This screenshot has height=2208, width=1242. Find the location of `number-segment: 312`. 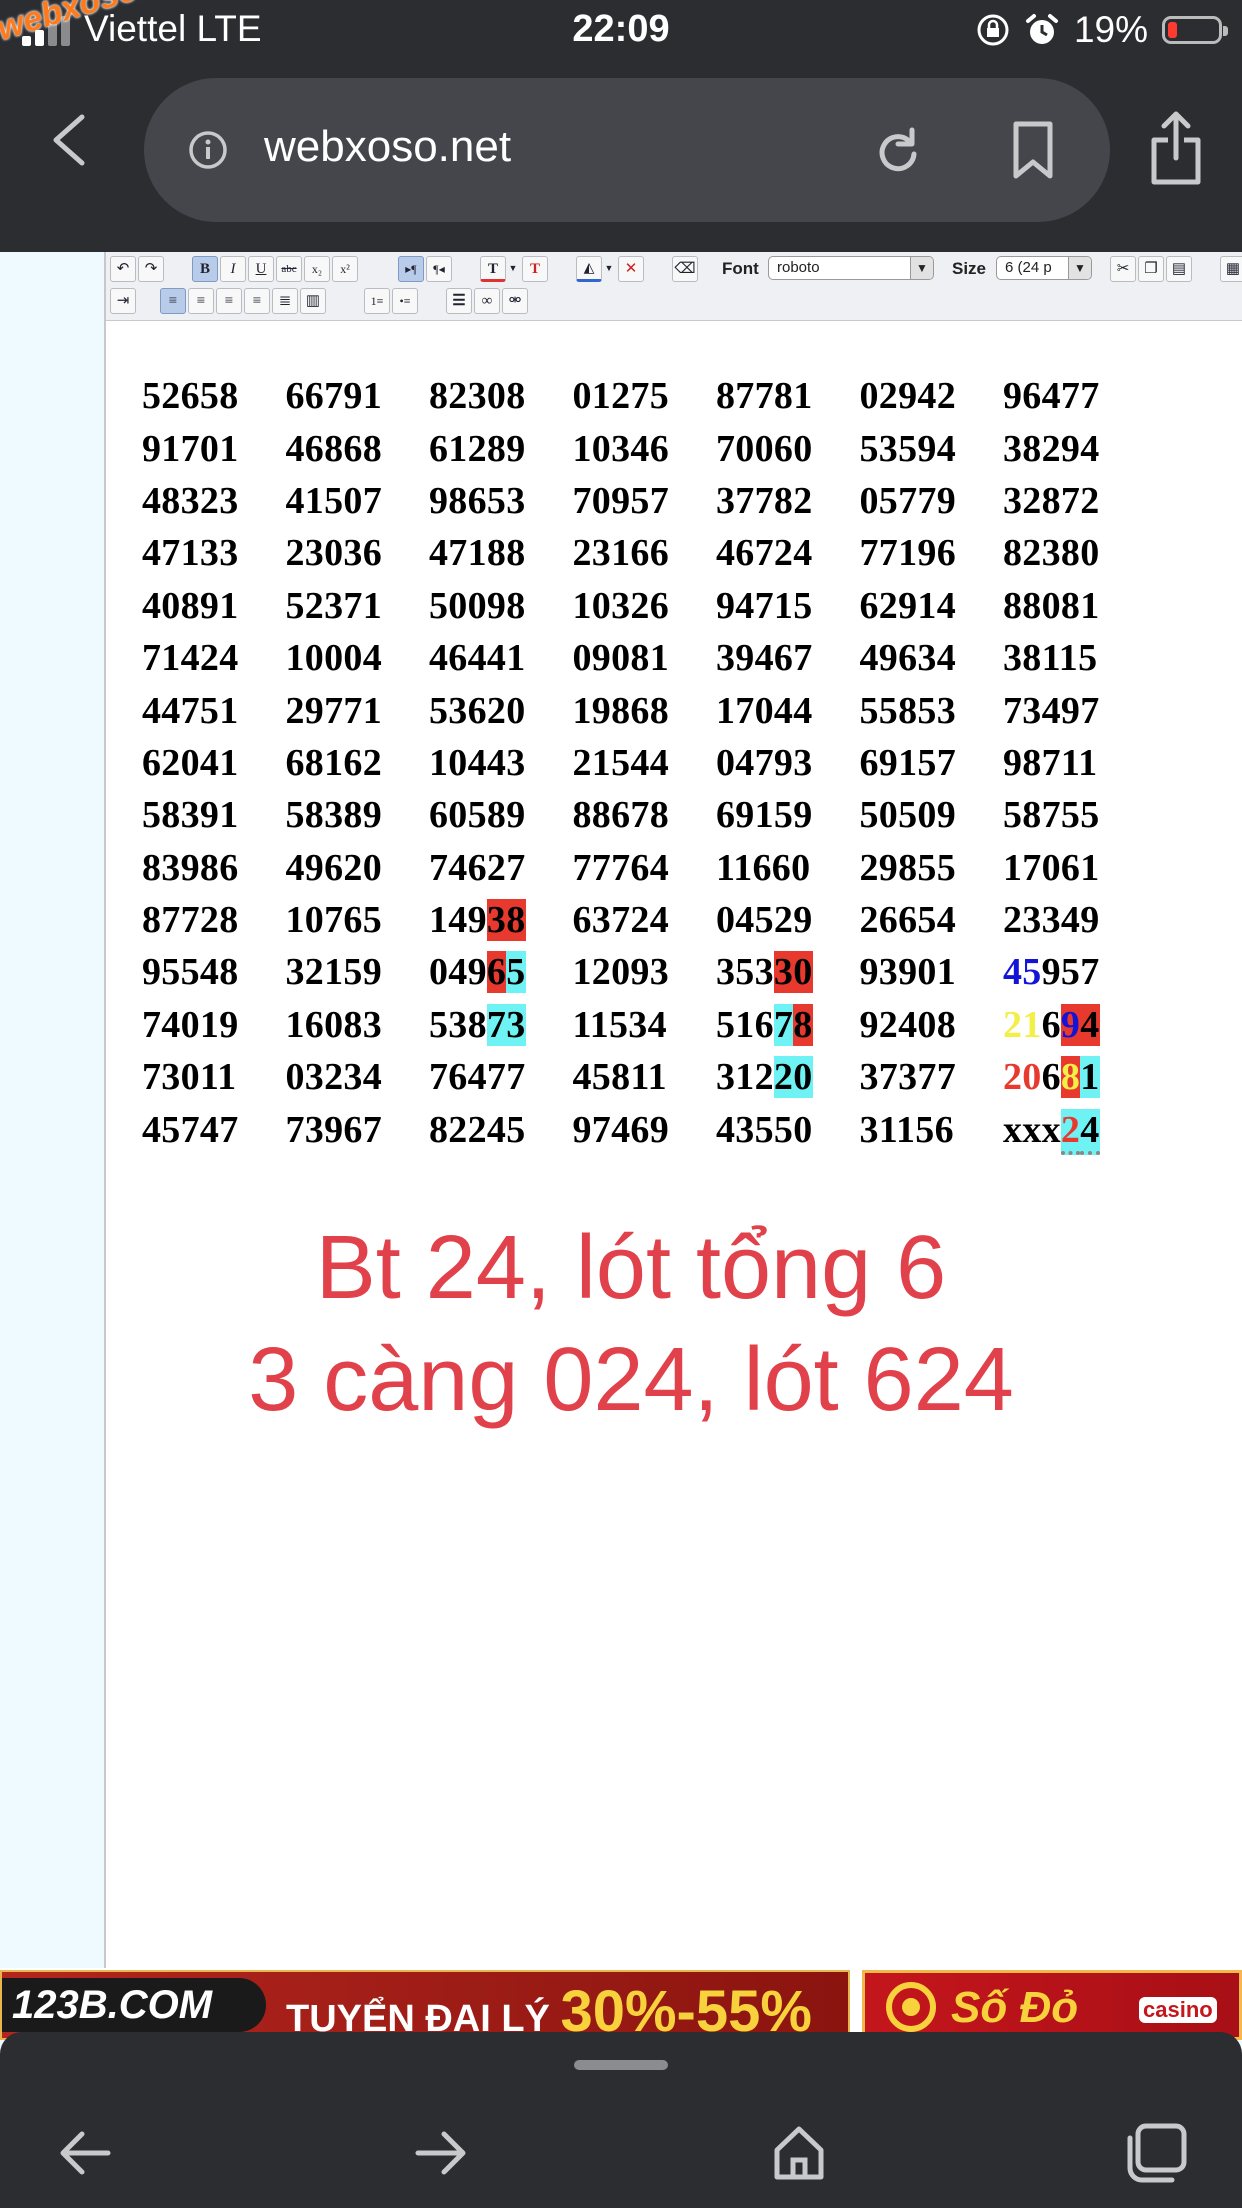

number-segment: 312 is located at coordinates (745, 1077).